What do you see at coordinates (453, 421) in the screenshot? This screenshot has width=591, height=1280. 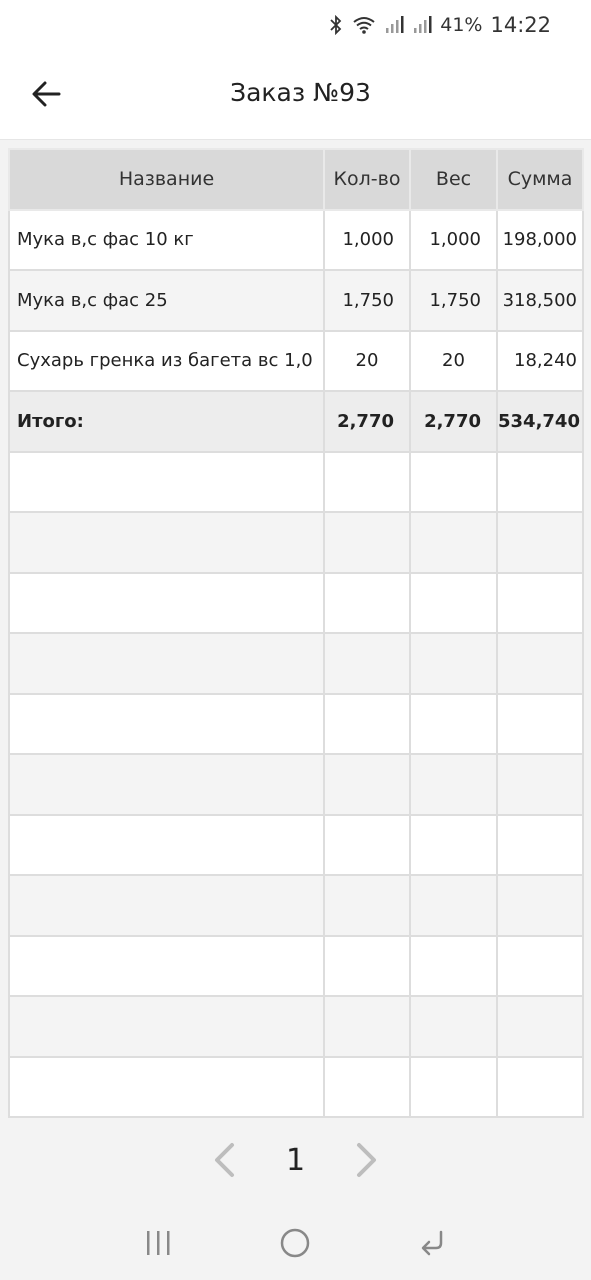 I see `total-weight: 2,770` at bounding box center [453, 421].